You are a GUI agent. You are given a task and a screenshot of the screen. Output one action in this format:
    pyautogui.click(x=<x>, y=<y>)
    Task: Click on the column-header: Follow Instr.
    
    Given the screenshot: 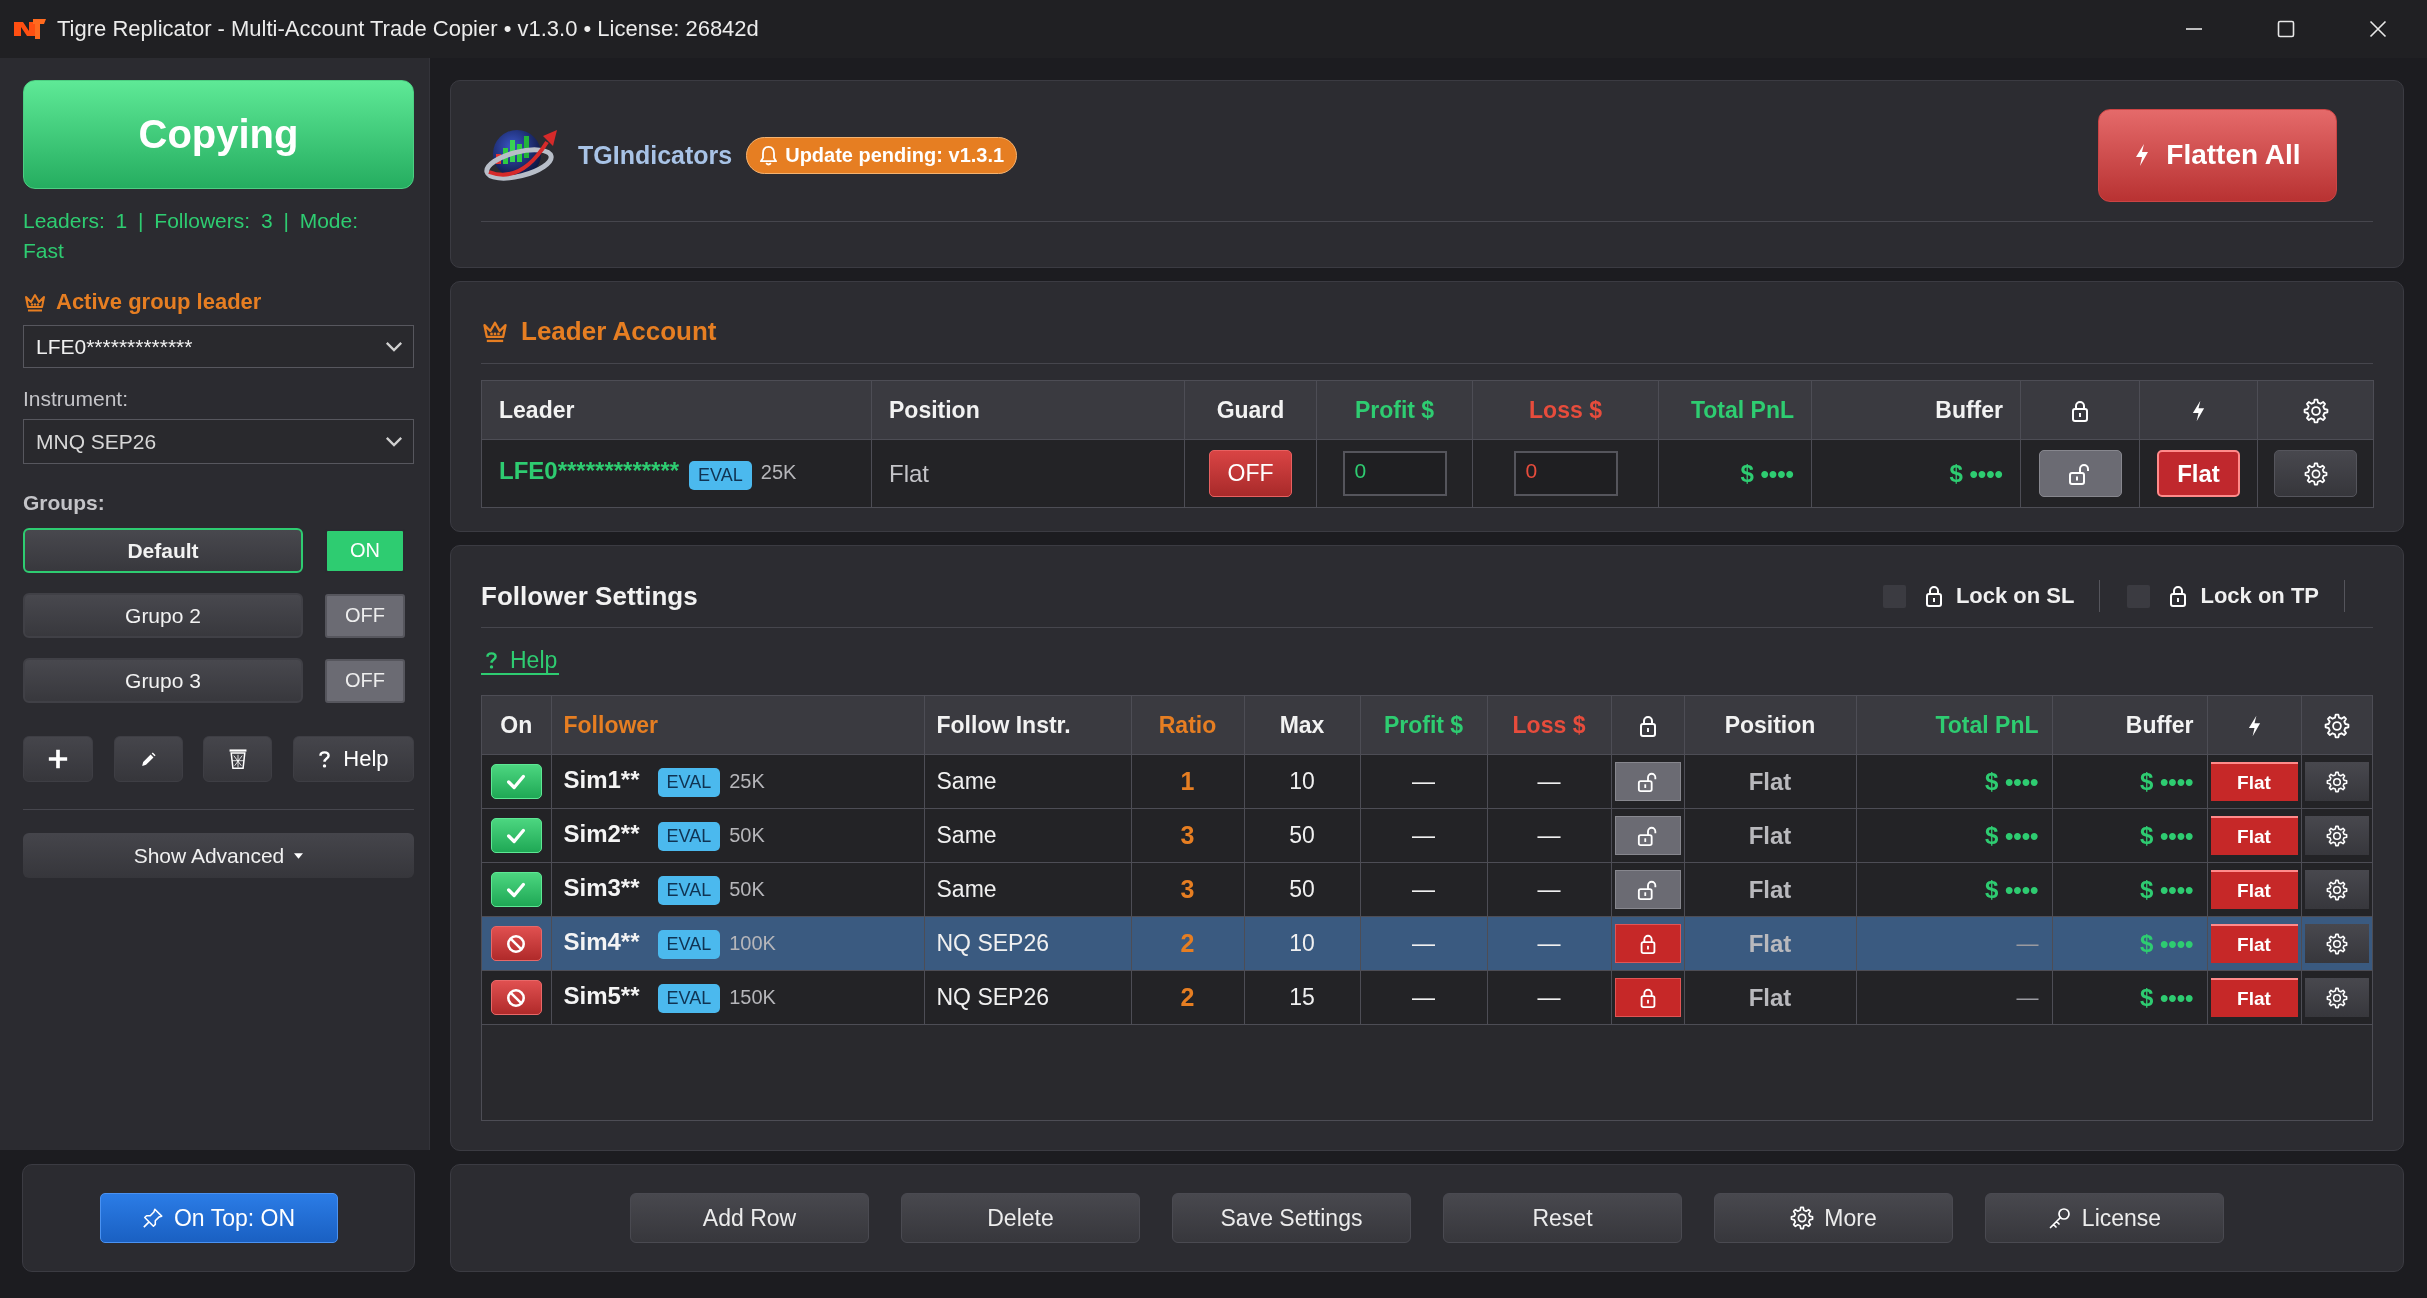 What is the action you would take?
    pyautogui.click(x=1027, y=725)
    